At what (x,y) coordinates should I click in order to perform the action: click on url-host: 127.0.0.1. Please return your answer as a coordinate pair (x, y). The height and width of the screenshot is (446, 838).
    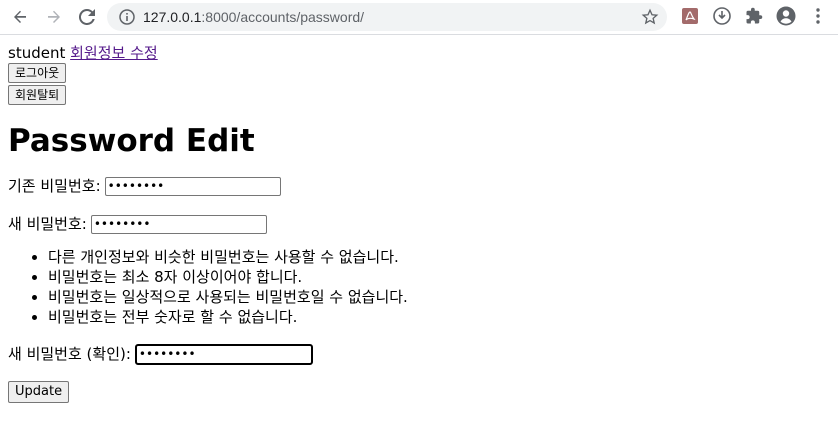
    Looking at the image, I should click on (172, 17).